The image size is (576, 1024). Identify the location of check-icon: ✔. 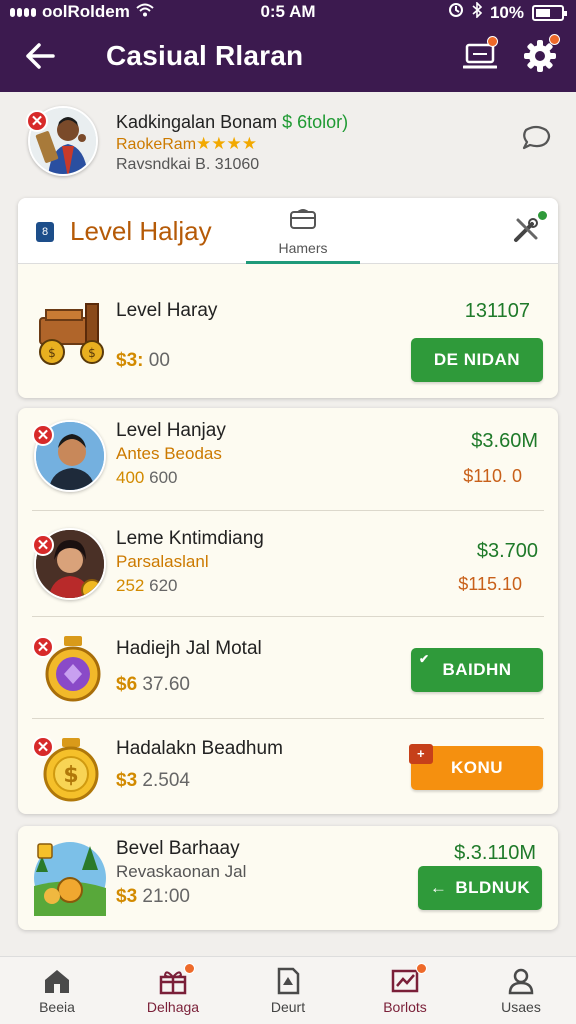
(424, 659).